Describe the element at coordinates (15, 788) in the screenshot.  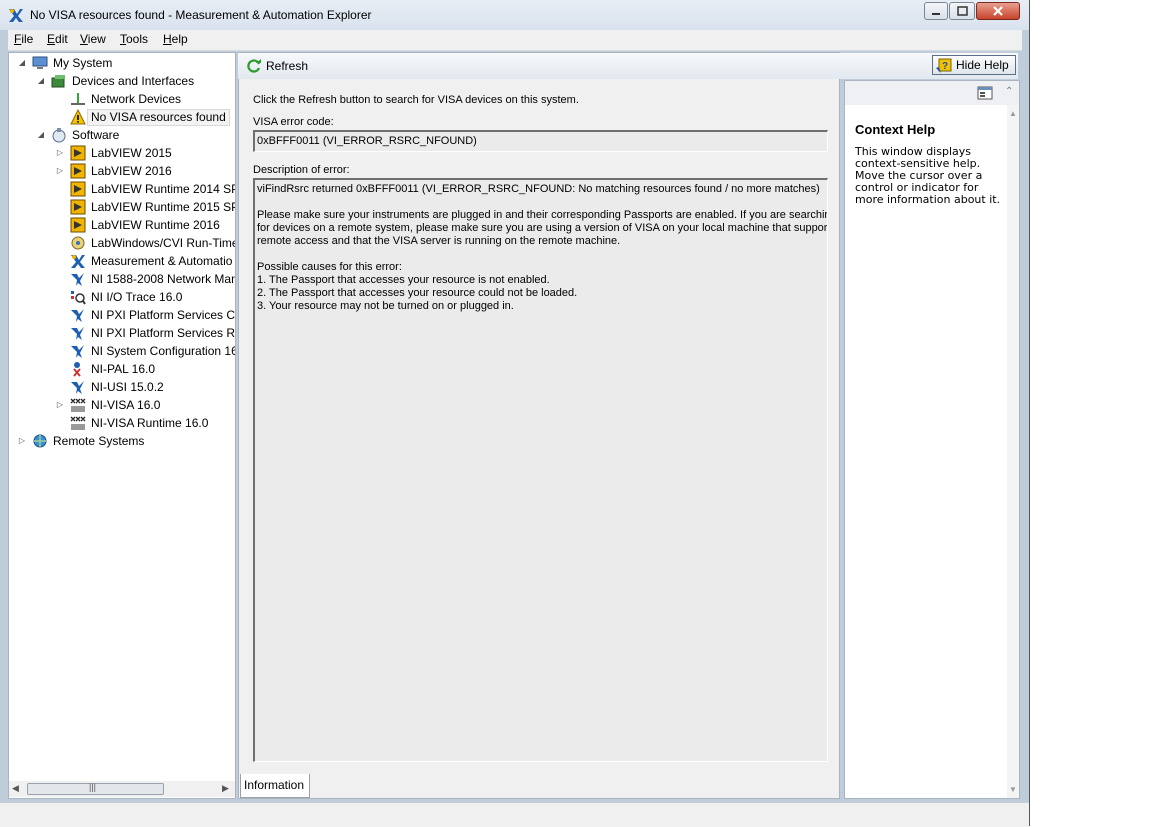
I see `scroll-left-icon: ◀` at that location.